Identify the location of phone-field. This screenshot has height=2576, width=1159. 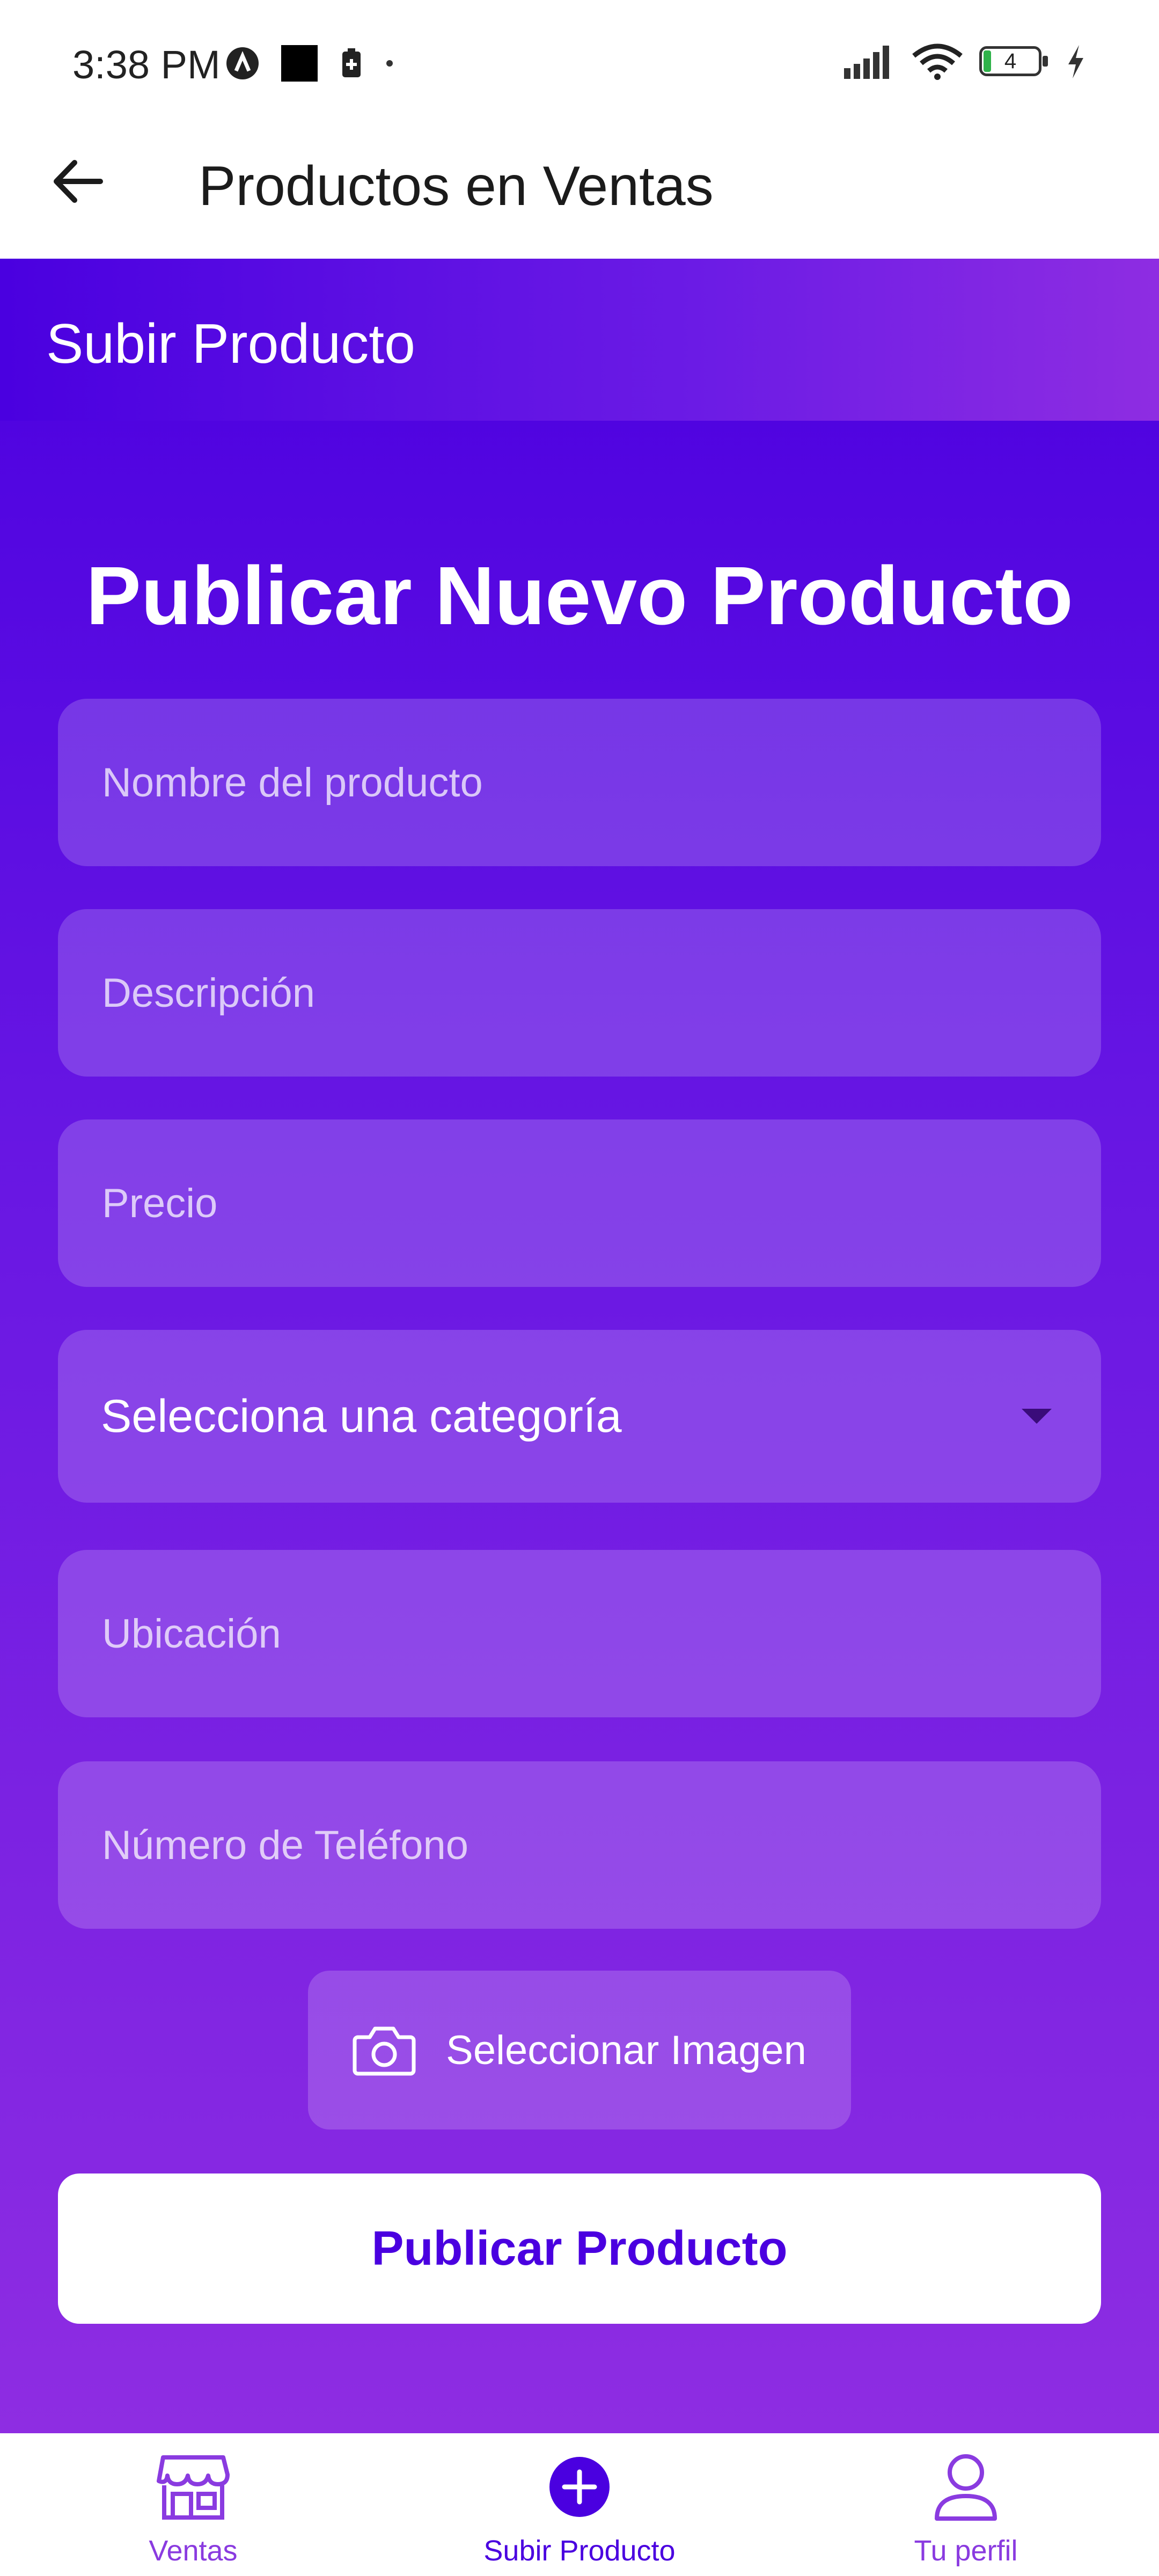
(579, 1845).